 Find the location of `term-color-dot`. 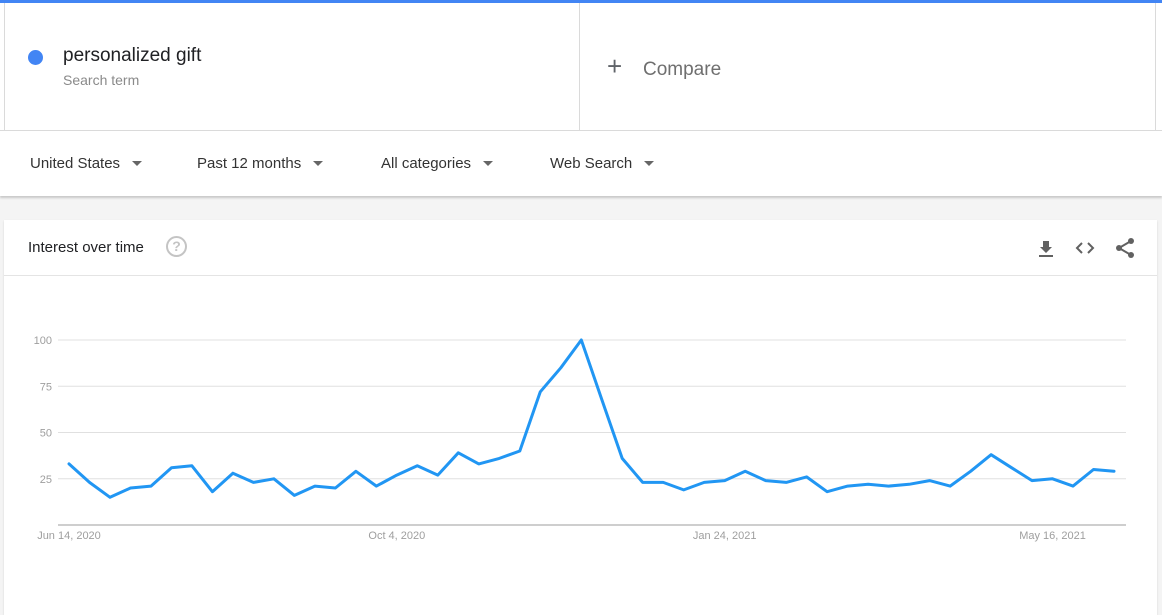

term-color-dot is located at coordinates (35, 57).